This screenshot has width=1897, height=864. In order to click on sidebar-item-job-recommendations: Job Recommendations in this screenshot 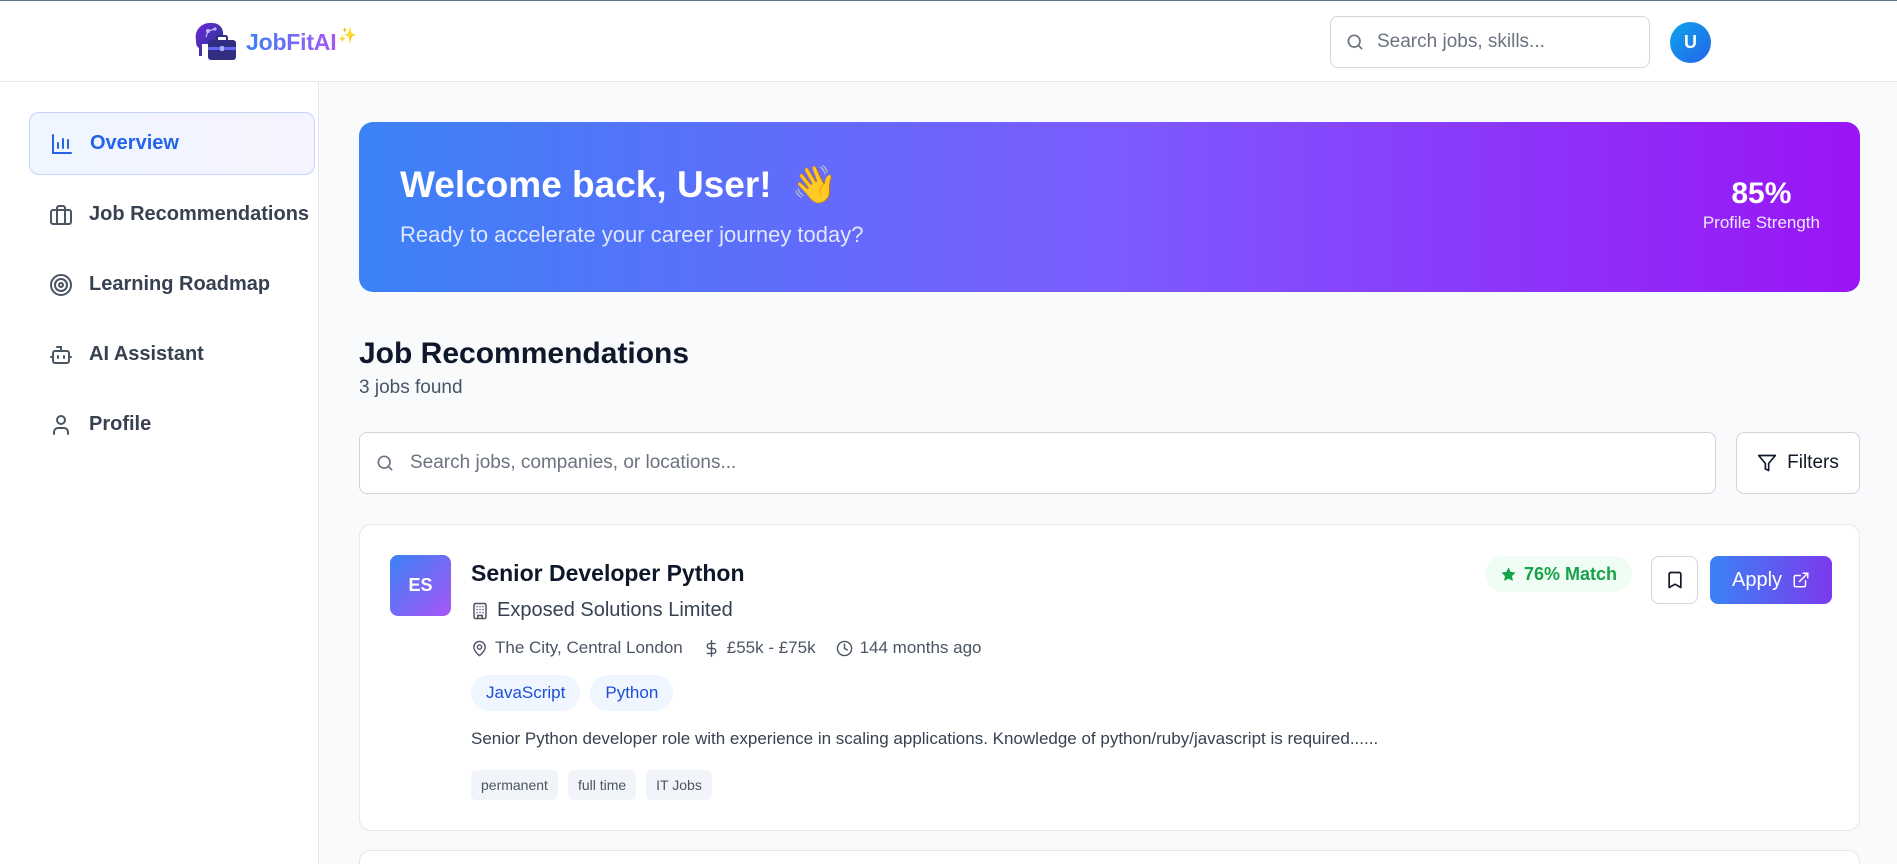, I will do `click(172, 214)`.